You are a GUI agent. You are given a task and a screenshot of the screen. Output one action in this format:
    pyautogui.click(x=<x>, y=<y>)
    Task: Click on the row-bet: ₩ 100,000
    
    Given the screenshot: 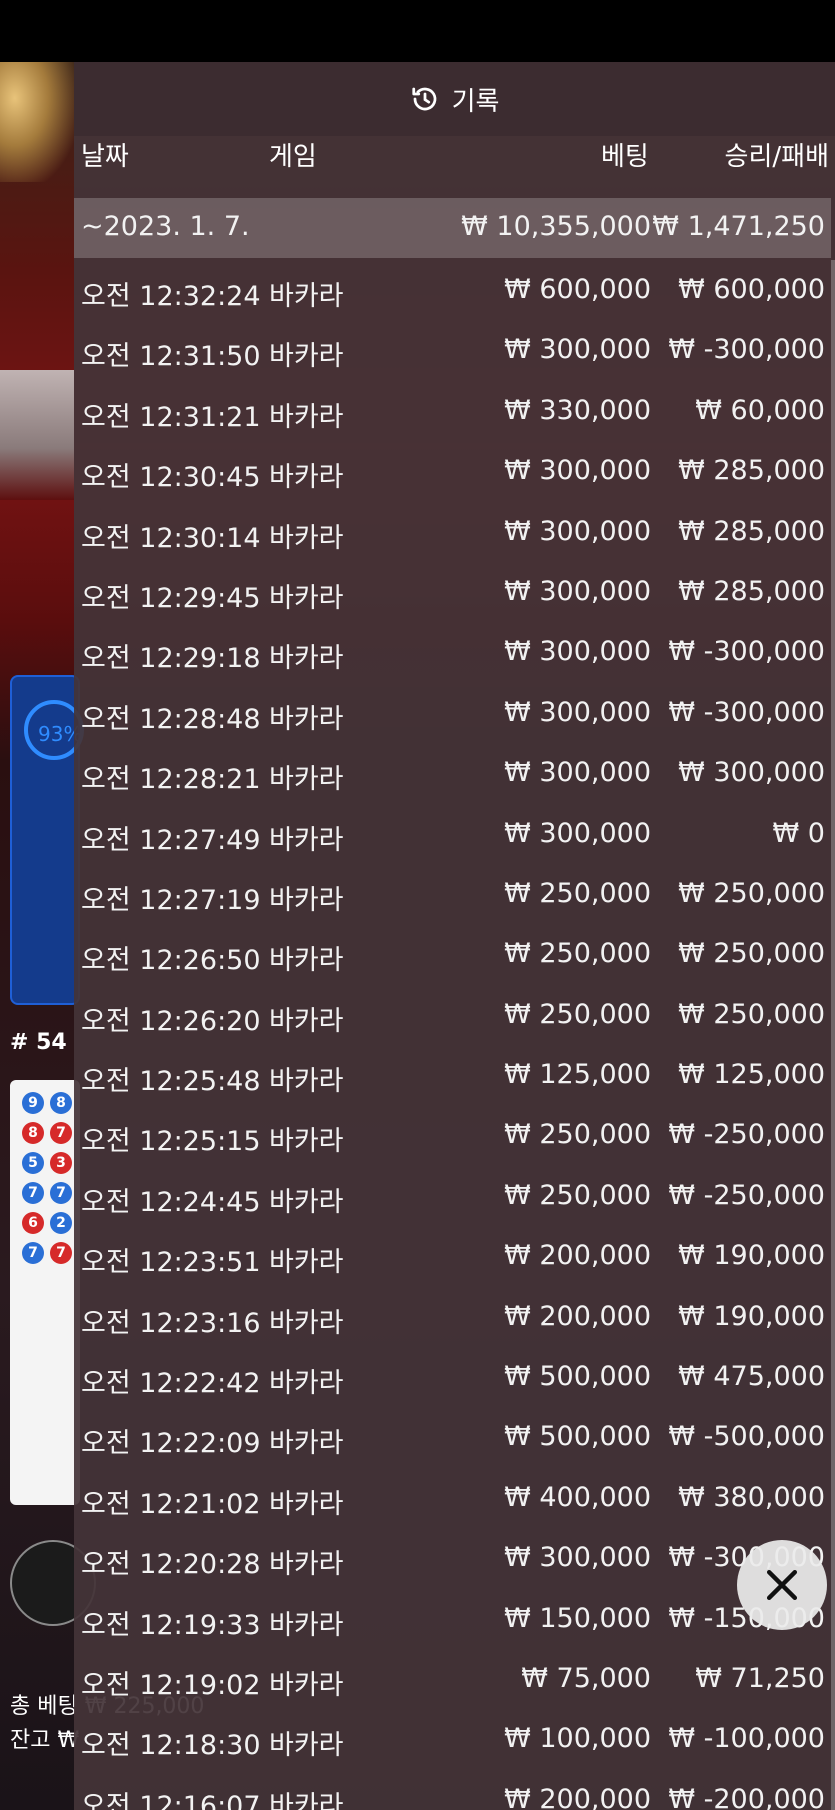 What is the action you would take?
    pyautogui.click(x=577, y=1739)
    